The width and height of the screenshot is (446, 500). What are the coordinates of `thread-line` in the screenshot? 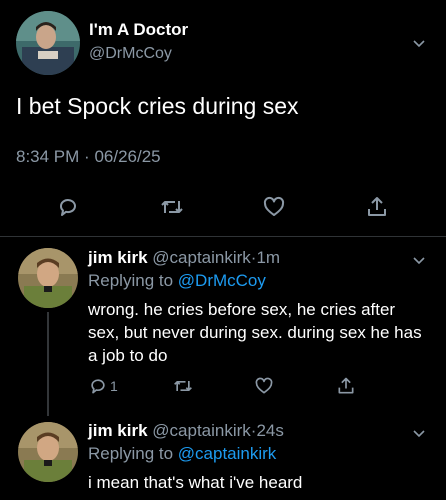 It's located at (48, 364).